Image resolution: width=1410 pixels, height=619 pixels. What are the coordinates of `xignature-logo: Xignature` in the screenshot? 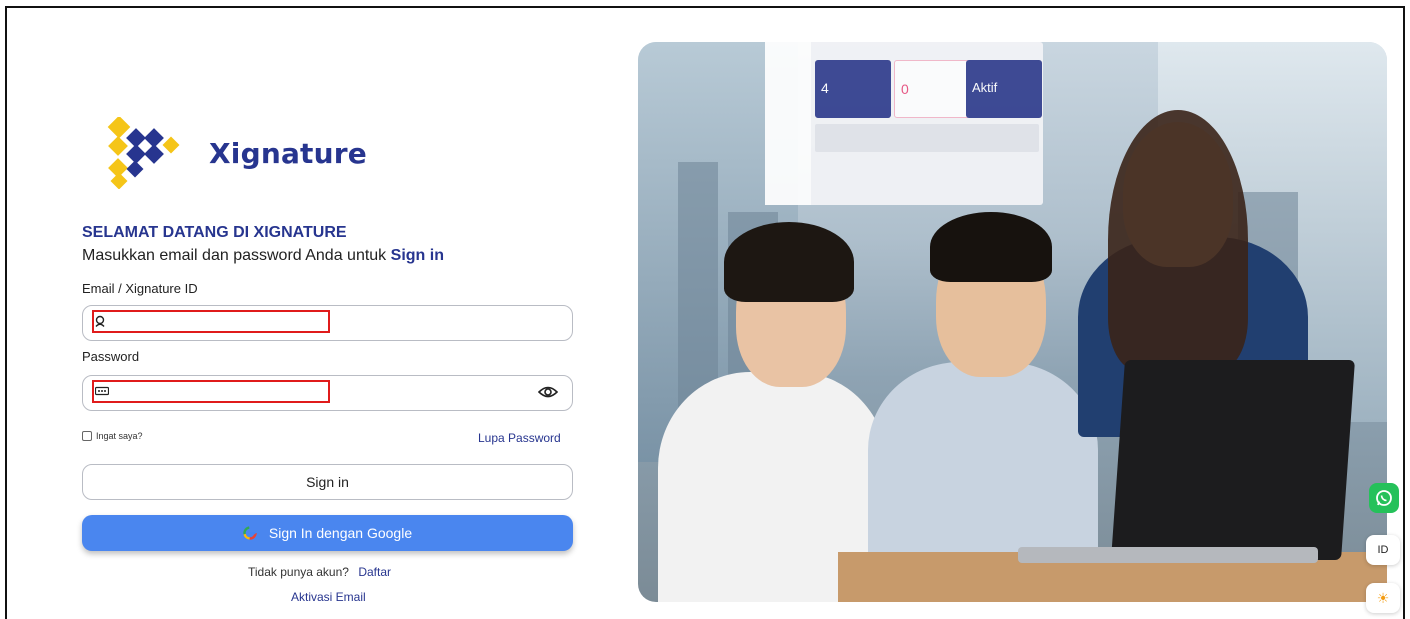 It's located at (237, 153).